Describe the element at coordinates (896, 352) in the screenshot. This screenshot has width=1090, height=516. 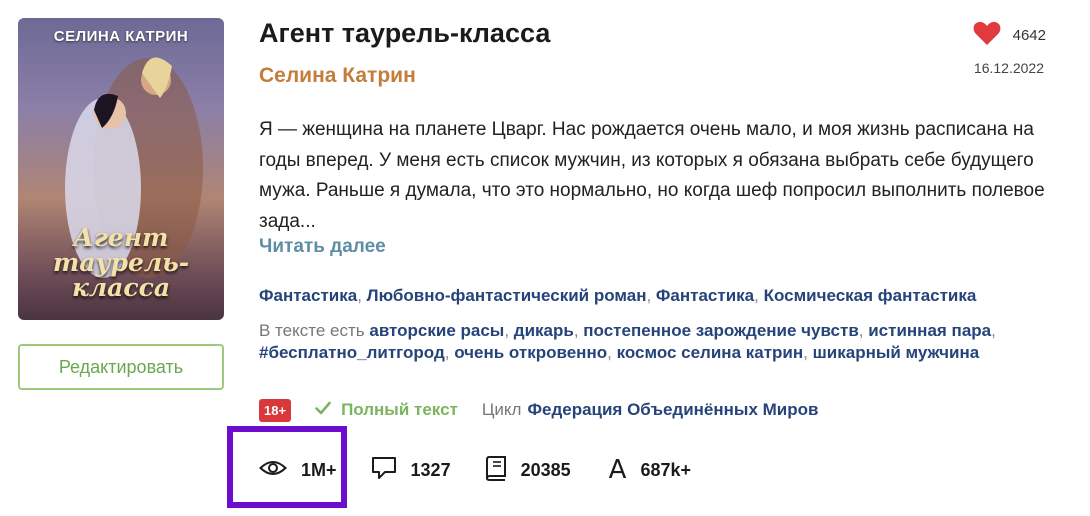
I see `tag-link: шикарный мужчина` at that location.